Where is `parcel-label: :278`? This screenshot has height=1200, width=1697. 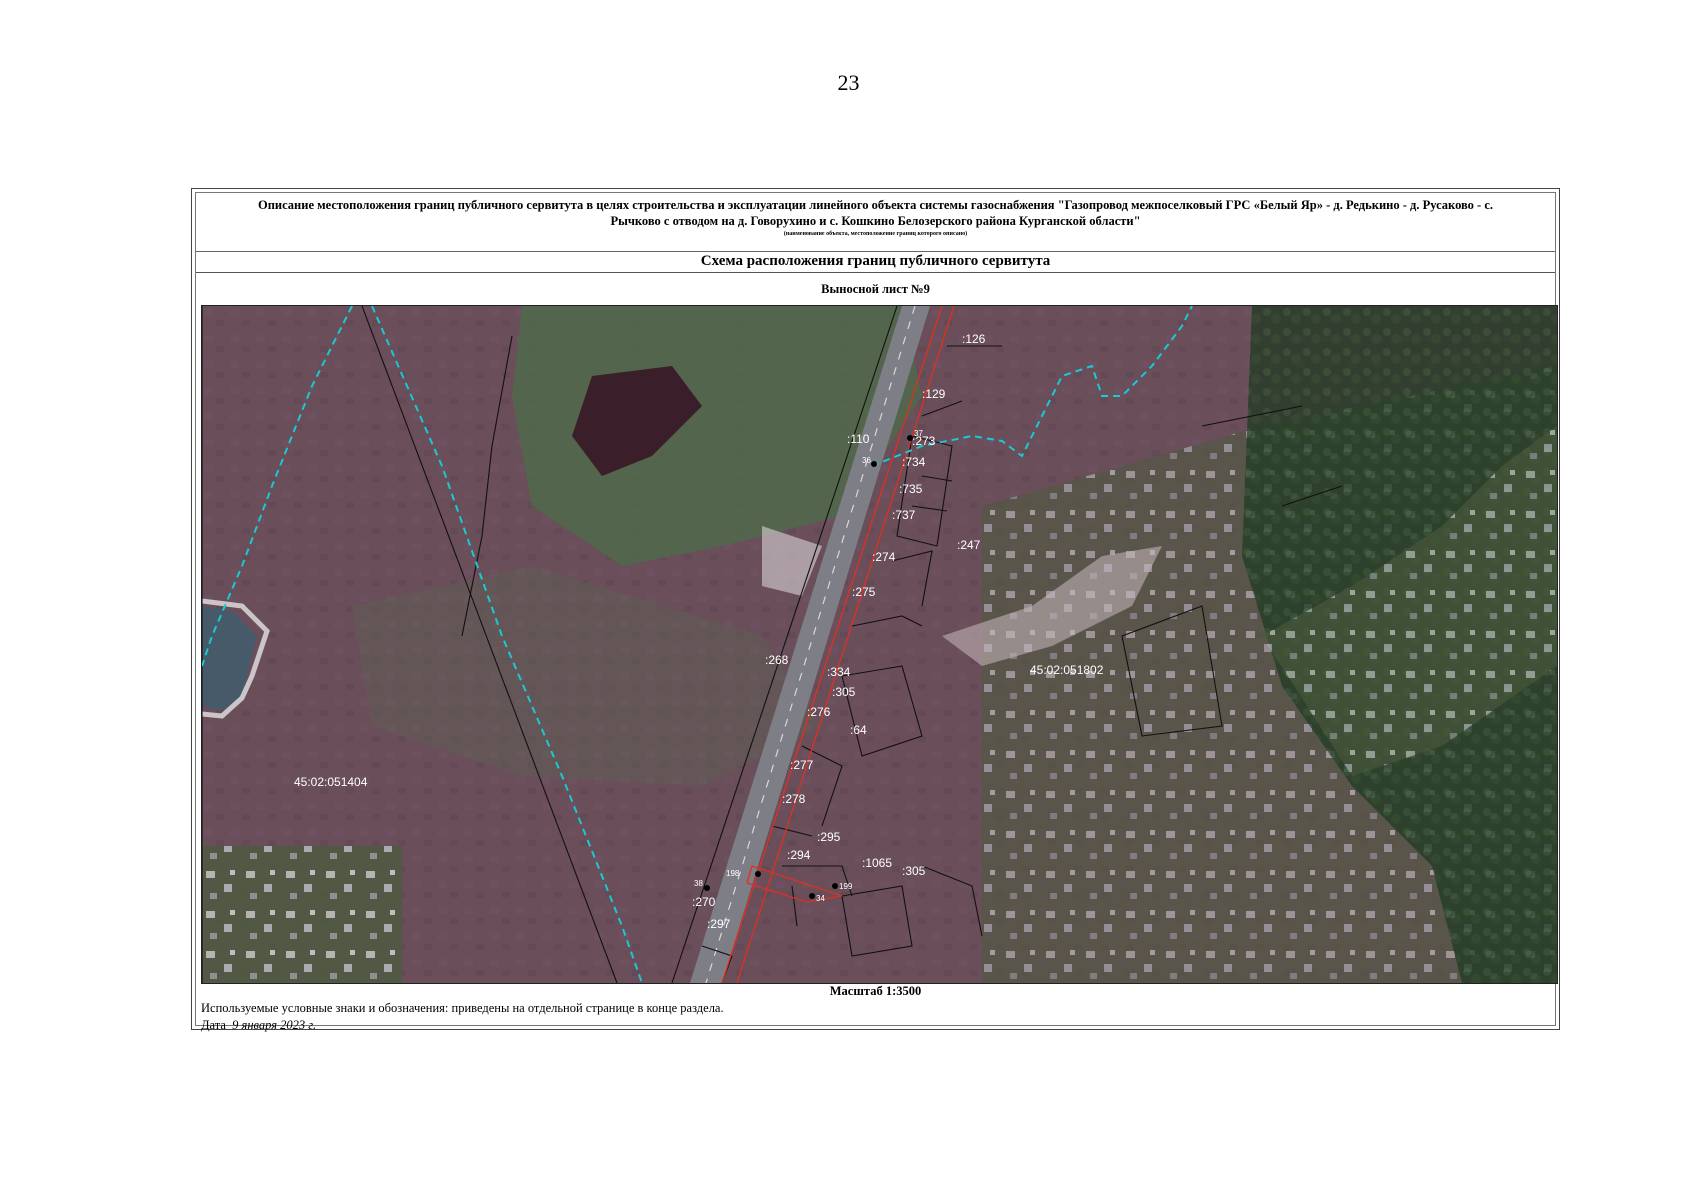 parcel-label: :278 is located at coordinates (794, 799).